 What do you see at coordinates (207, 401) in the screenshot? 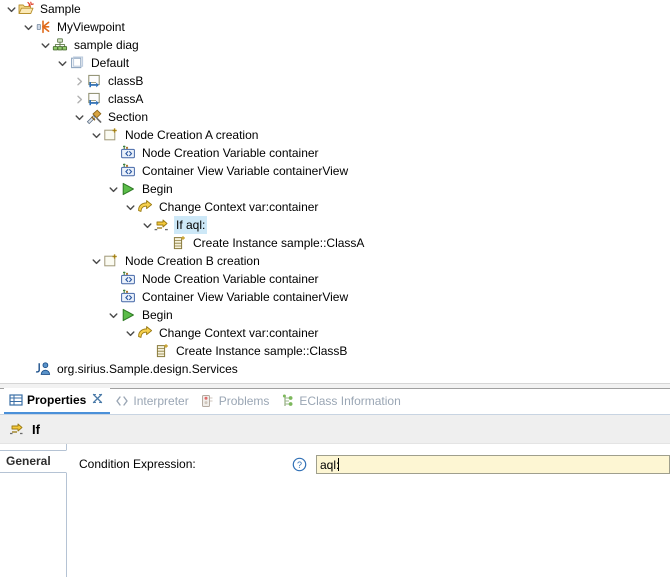
I see `problems-icon` at bounding box center [207, 401].